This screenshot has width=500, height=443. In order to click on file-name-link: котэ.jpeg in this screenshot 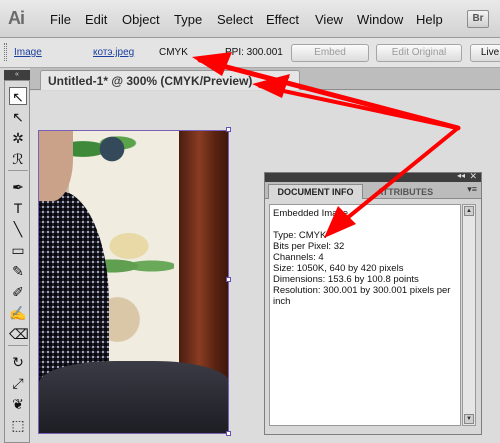, I will do `click(113, 52)`.